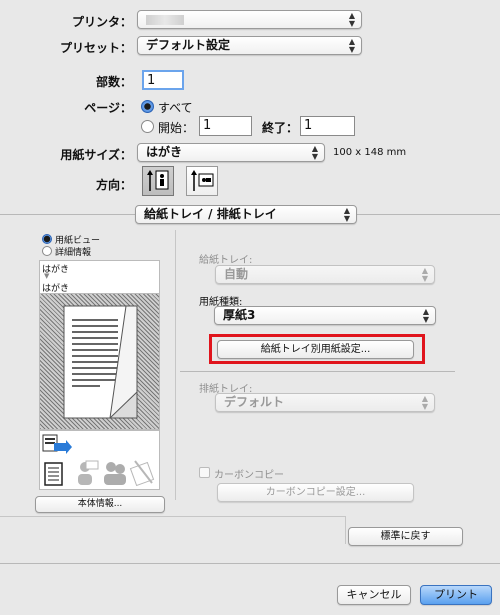 This screenshot has width=500, height=615. What do you see at coordinates (456, 595) in the screenshot?
I see `print-button: プリント` at bounding box center [456, 595].